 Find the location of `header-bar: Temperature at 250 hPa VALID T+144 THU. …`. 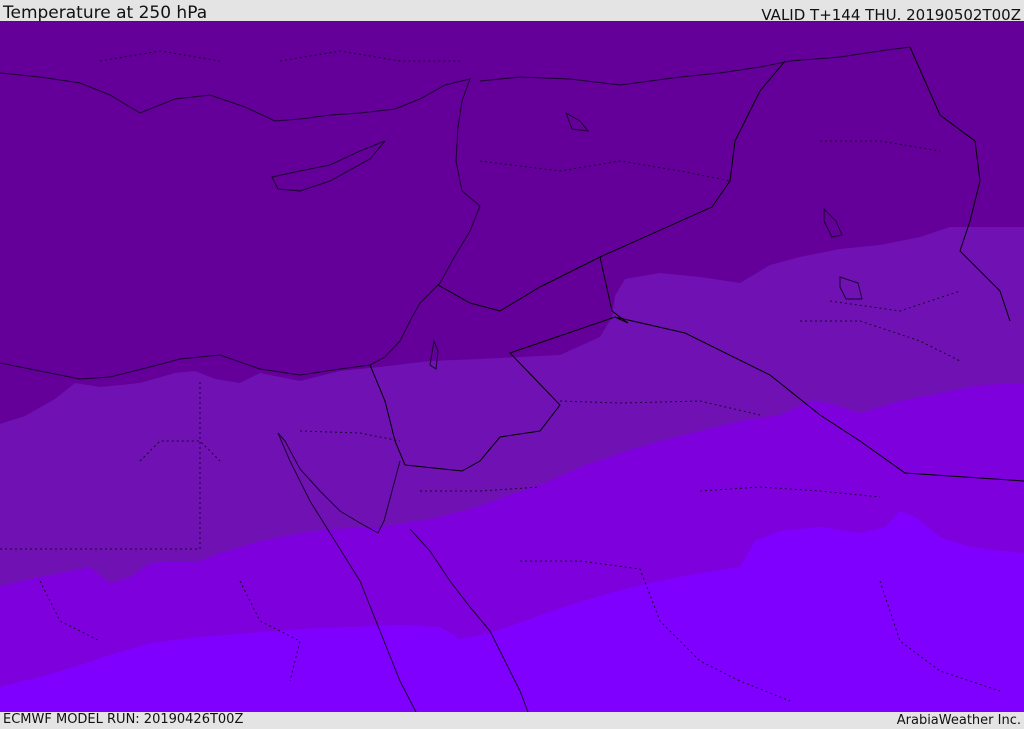

header-bar: Temperature at 250 hPa VALID T+144 THU. … is located at coordinates (512, 12).